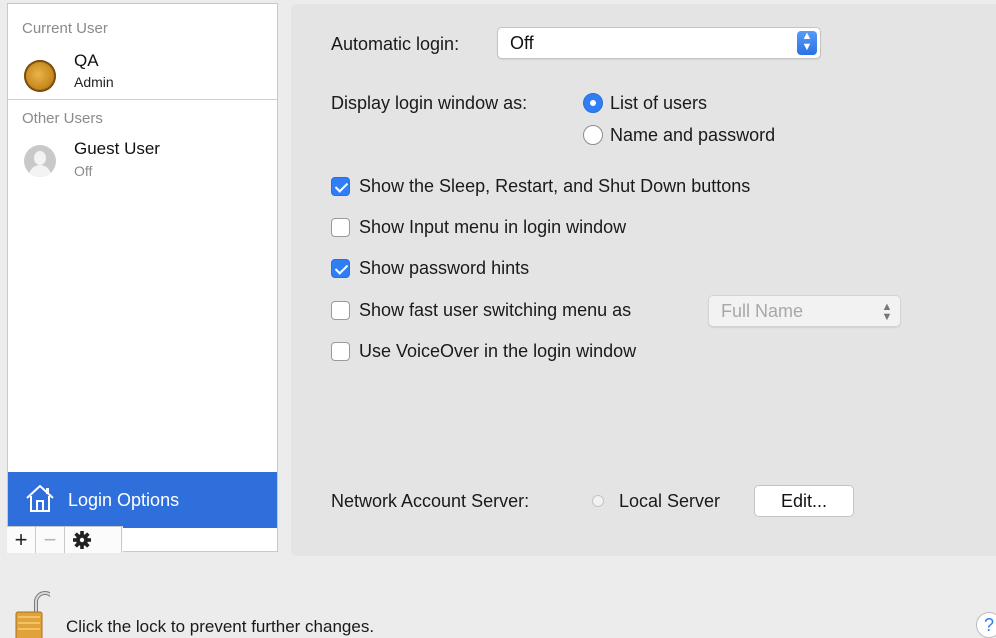  I want to click on network-server-label: Network Account Server:, so click(430, 501).